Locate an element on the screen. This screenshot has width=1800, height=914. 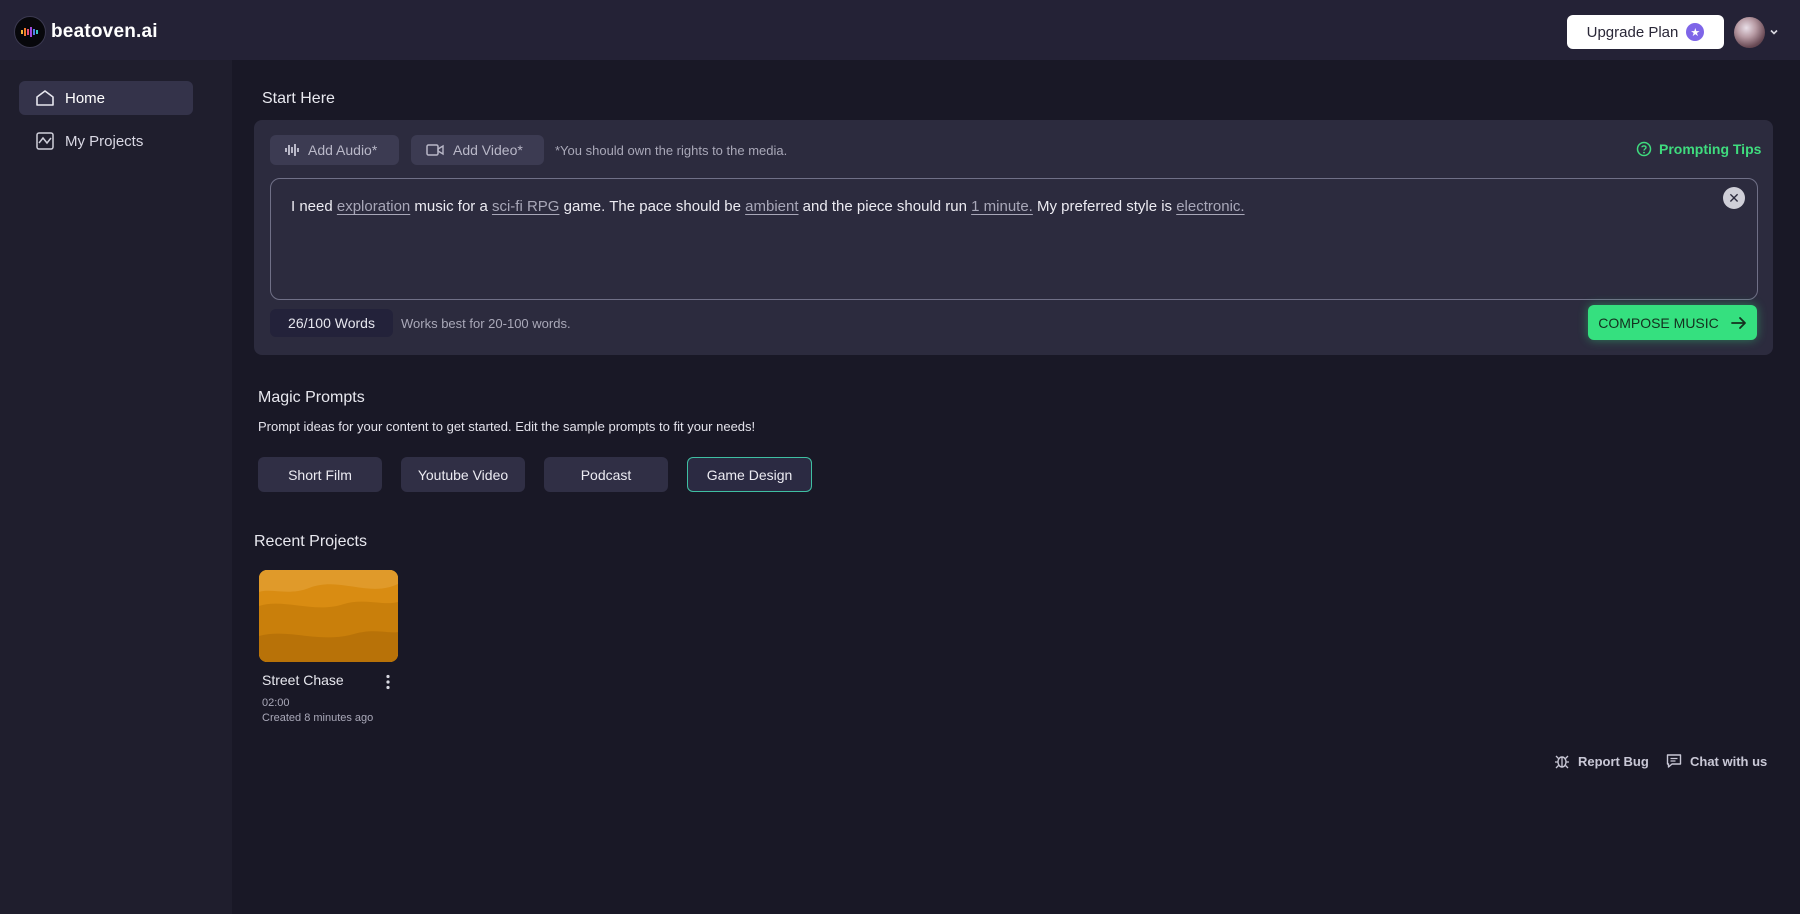
bug-icon is located at coordinates (1562, 761).